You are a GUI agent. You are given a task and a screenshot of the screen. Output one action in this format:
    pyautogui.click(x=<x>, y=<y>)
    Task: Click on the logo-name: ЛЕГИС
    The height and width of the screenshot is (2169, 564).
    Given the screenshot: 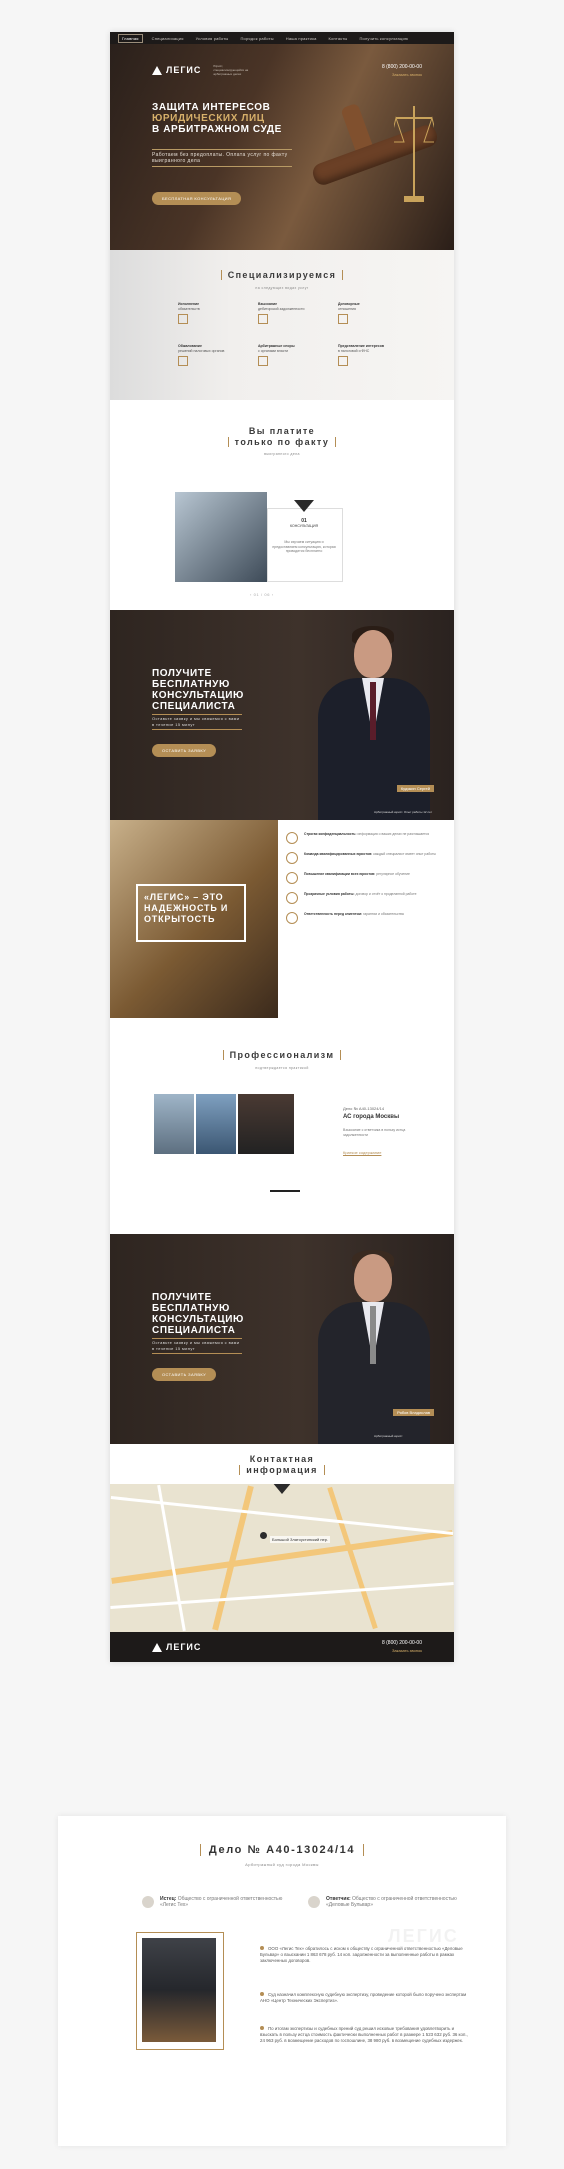 What is the action you would take?
    pyautogui.click(x=184, y=70)
    